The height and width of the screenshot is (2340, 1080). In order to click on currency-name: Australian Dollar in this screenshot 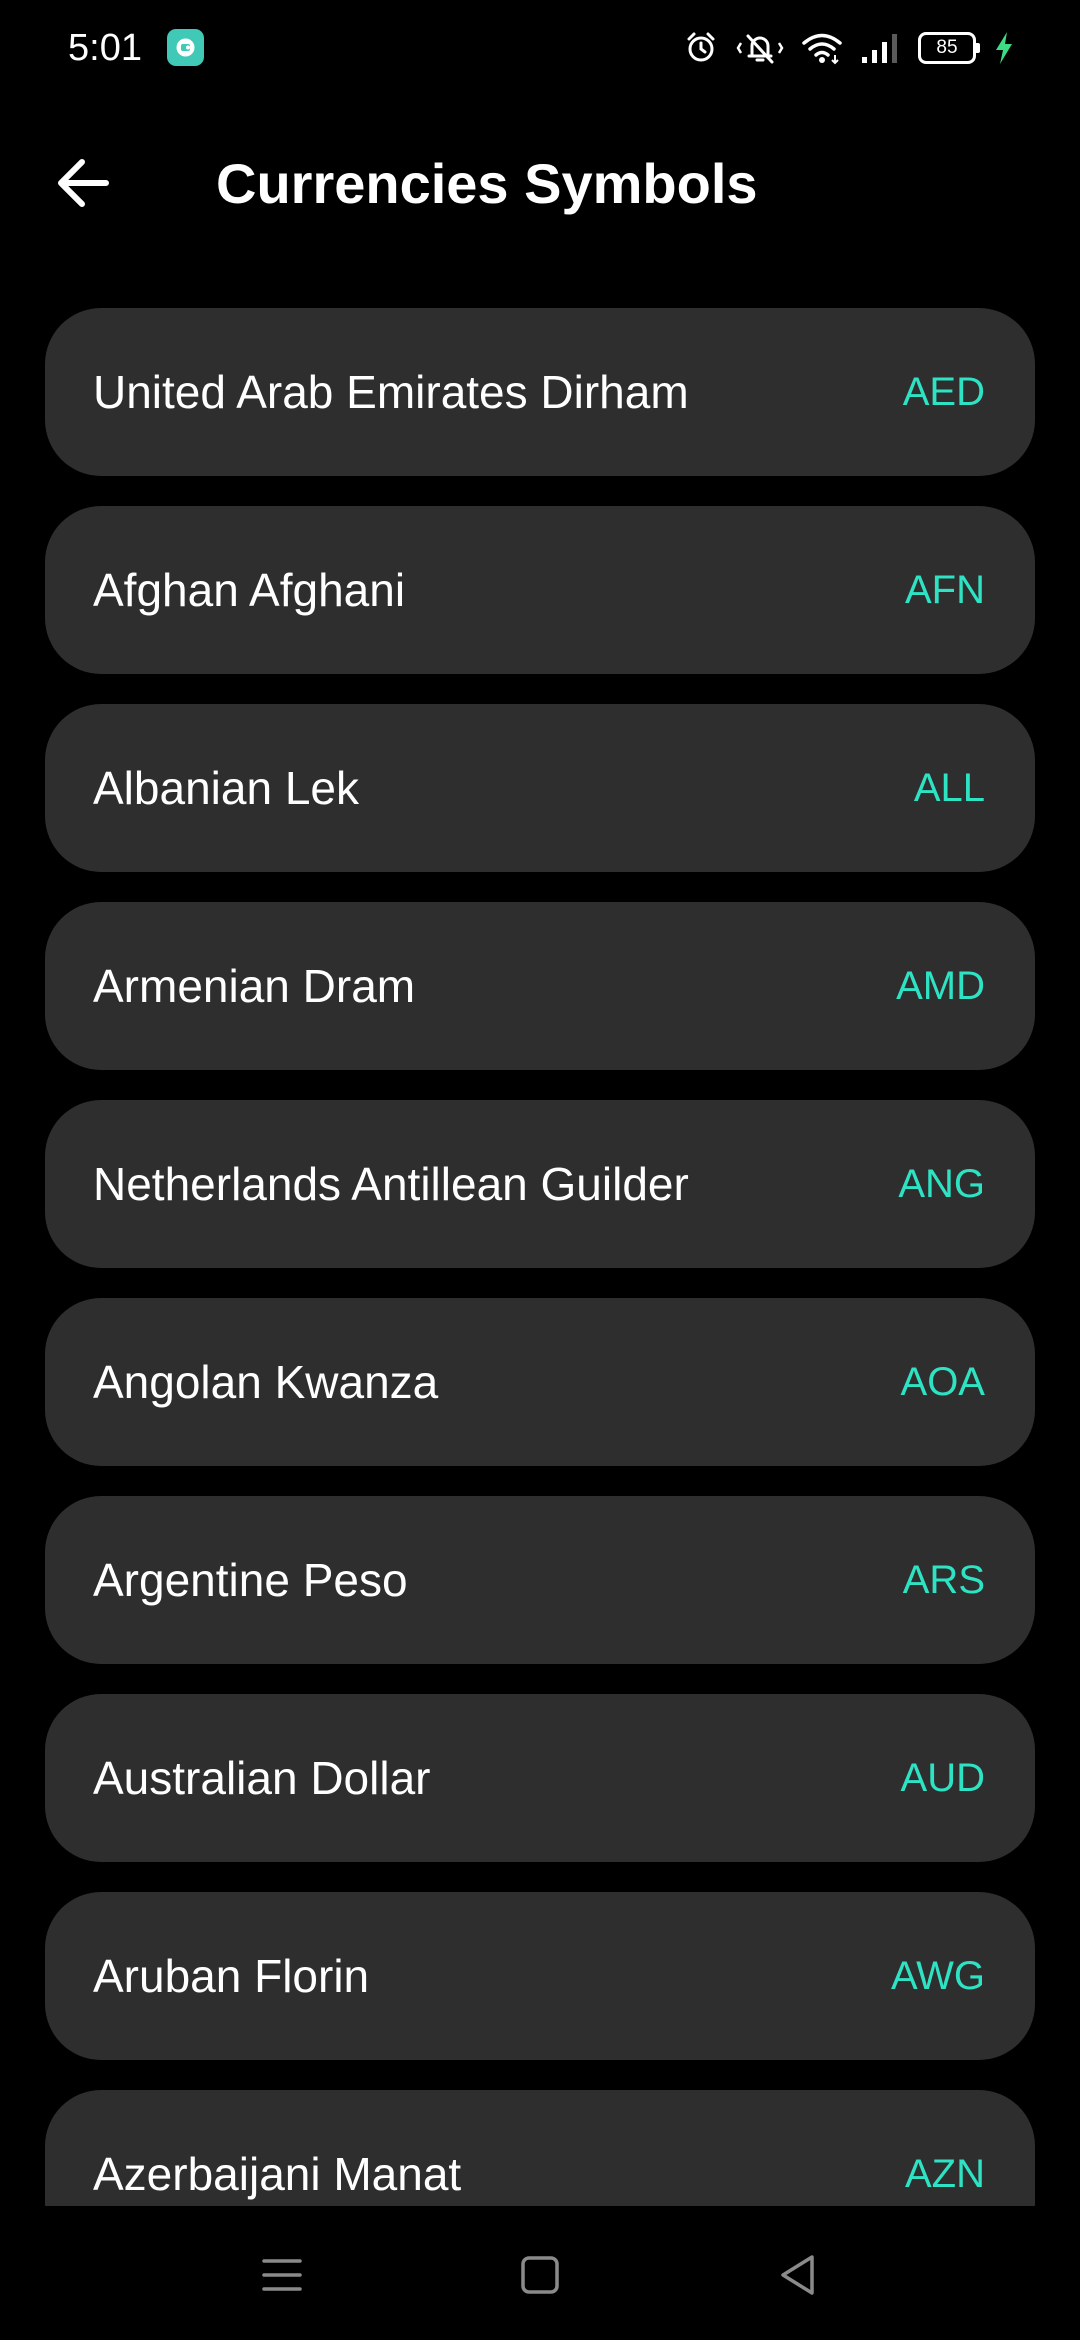, I will do `click(262, 1778)`.